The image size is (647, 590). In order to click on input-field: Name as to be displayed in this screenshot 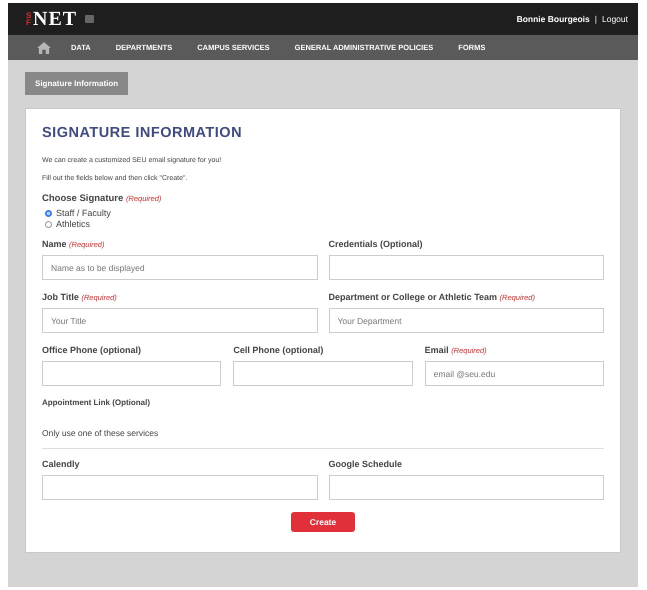, I will do `click(180, 267)`.